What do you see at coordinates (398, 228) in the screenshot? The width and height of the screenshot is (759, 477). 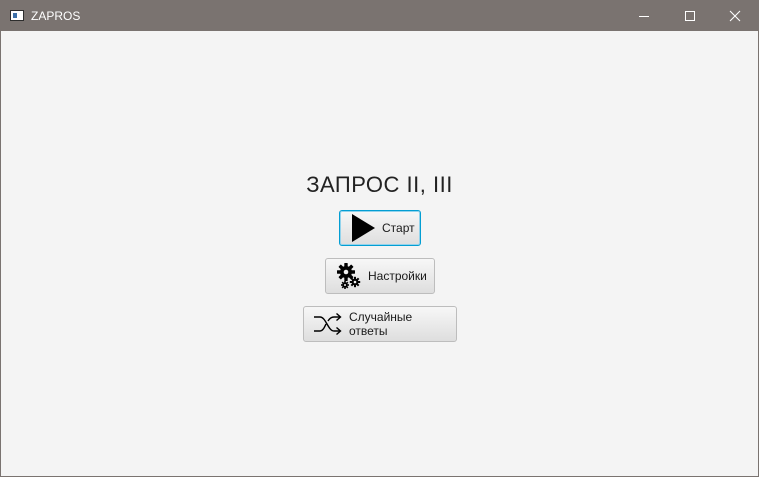 I see `start-button-label: Старт` at bounding box center [398, 228].